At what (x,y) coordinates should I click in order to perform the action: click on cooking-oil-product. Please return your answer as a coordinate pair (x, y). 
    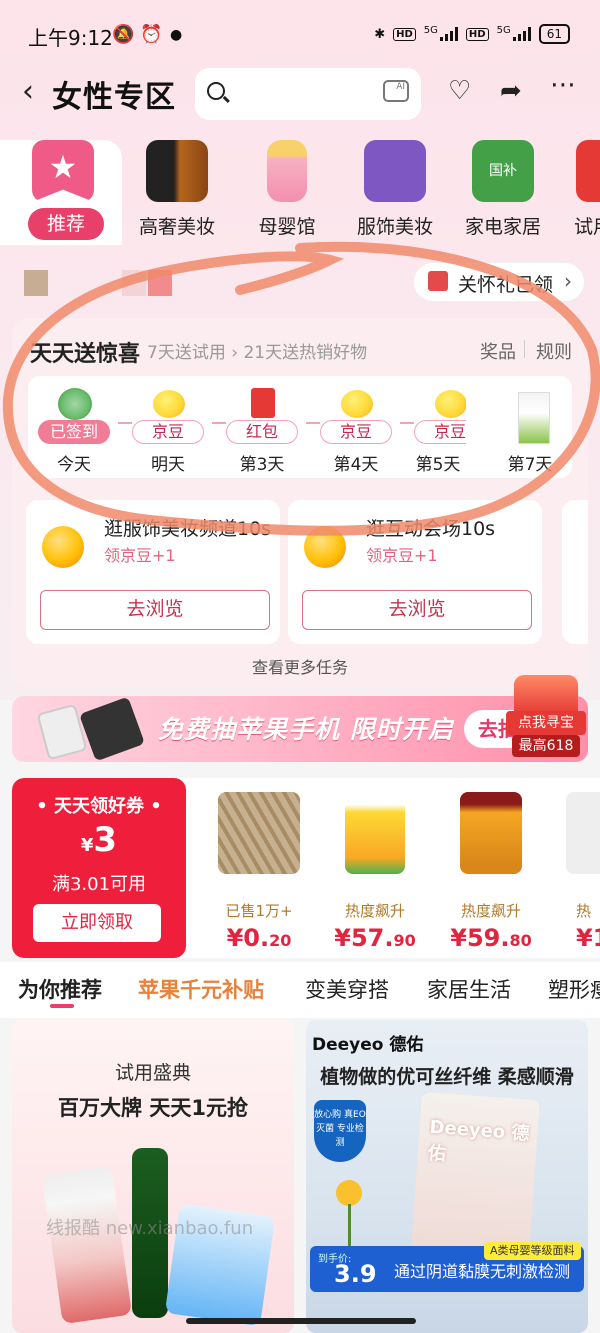
    Looking at the image, I should click on (491, 833).